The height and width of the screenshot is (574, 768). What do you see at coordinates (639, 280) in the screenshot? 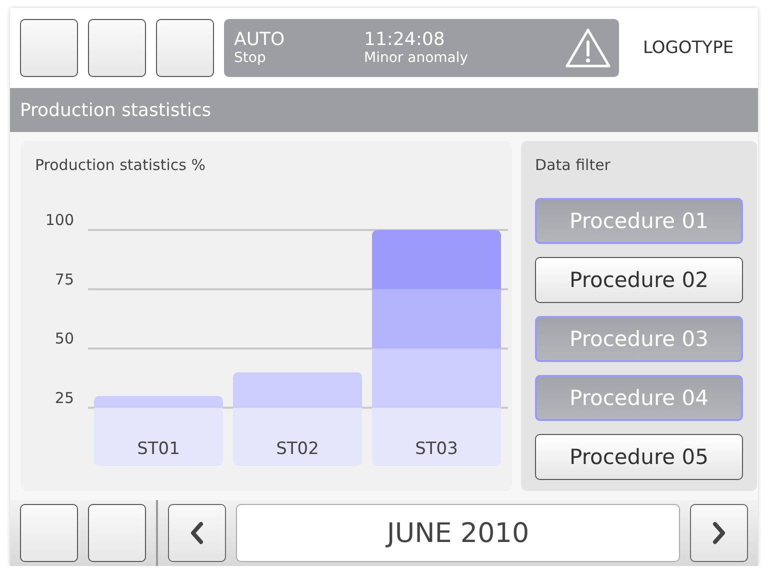
I see `filter-button: Procedure 02` at bounding box center [639, 280].